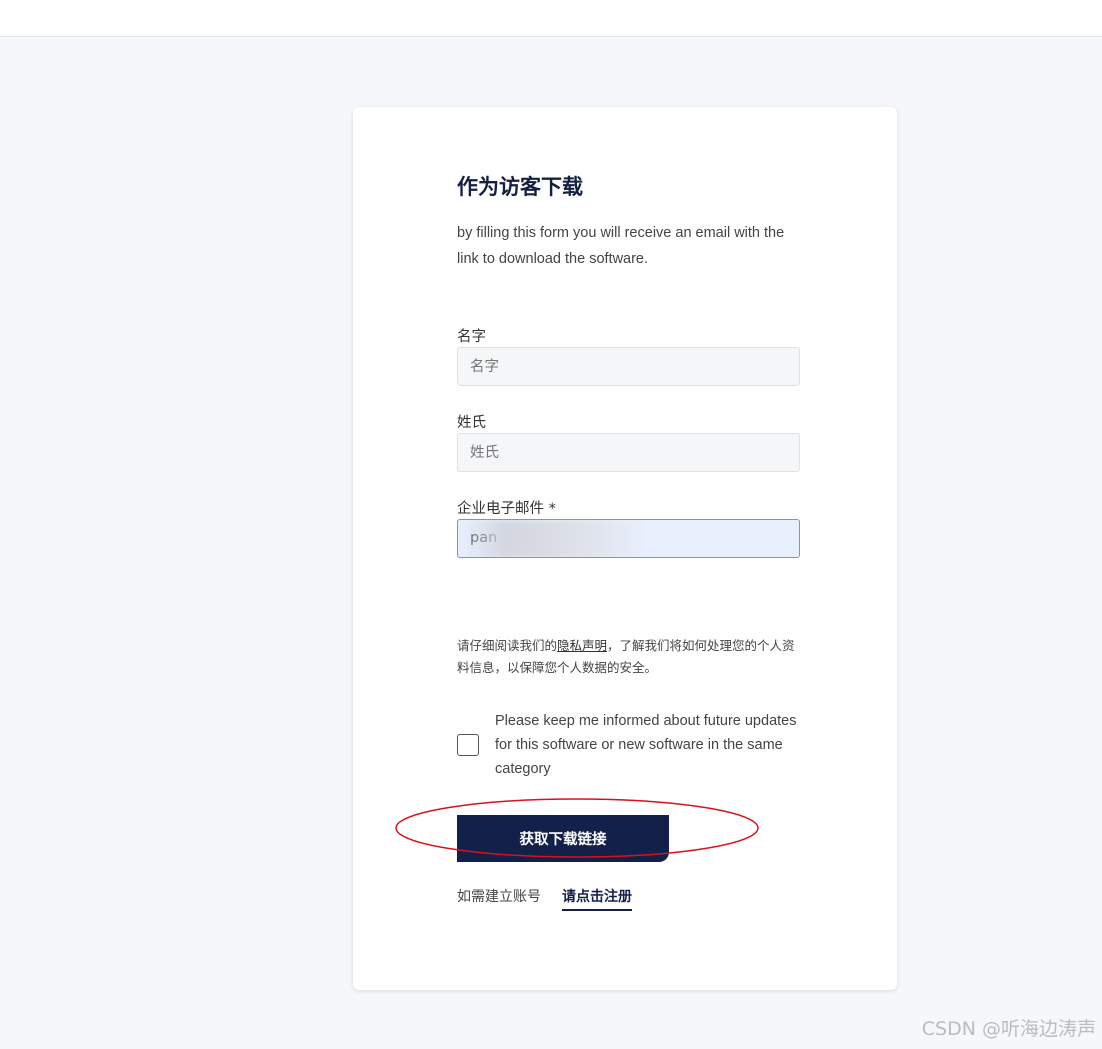 The width and height of the screenshot is (1102, 1049). What do you see at coordinates (551, 18) in the screenshot?
I see `top-bar` at bounding box center [551, 18].